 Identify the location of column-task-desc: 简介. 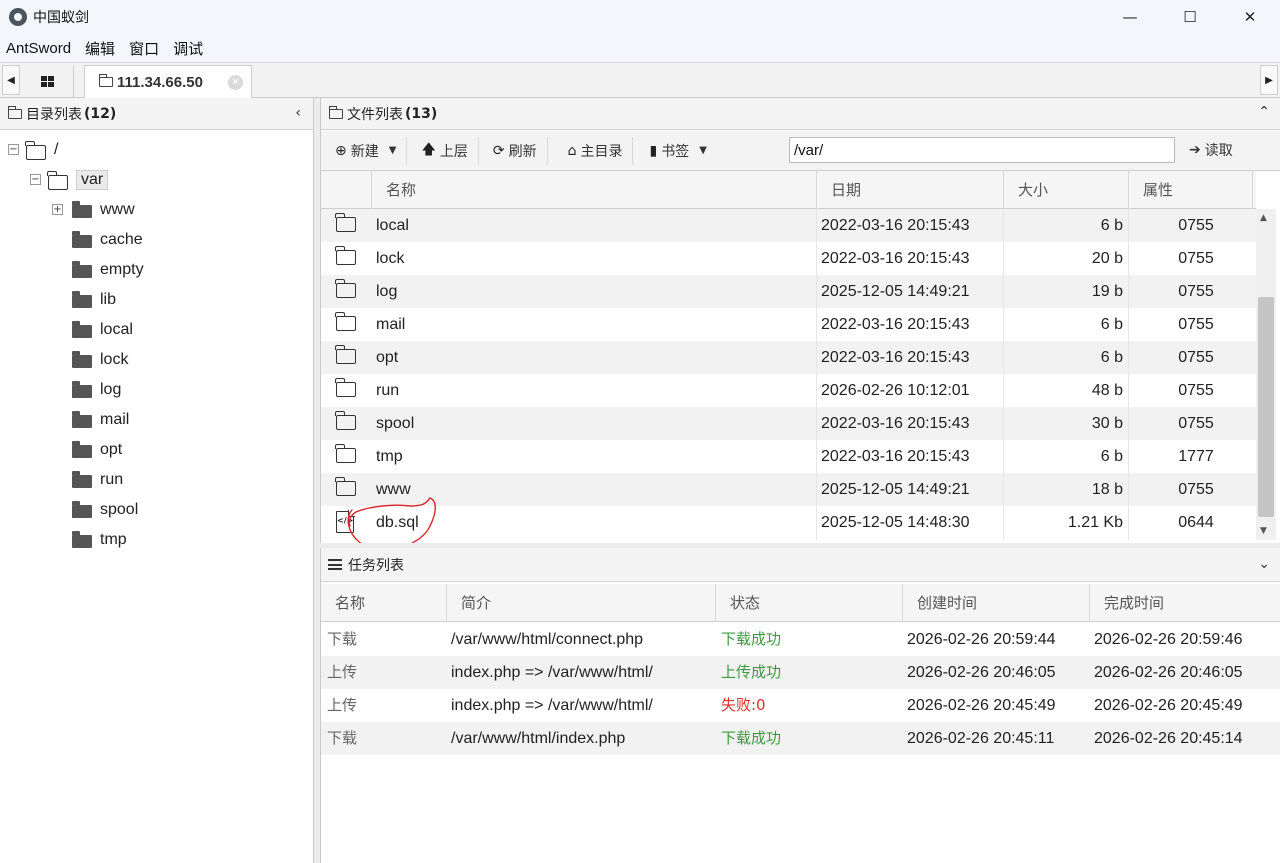
(580, 603).